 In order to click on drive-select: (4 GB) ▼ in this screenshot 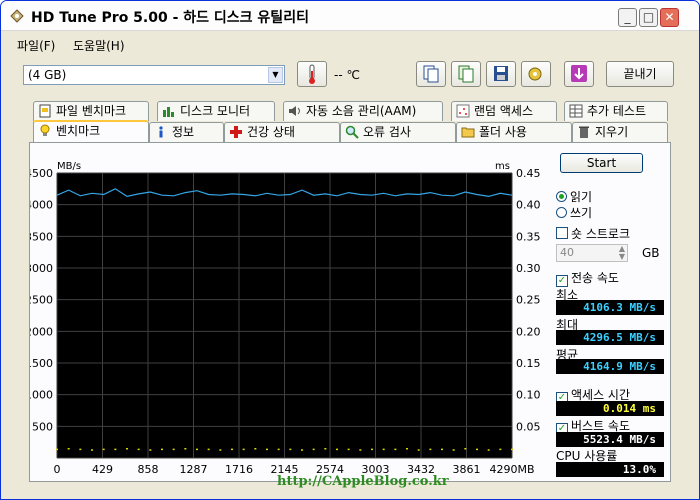, I will do `click(154, 75)`.